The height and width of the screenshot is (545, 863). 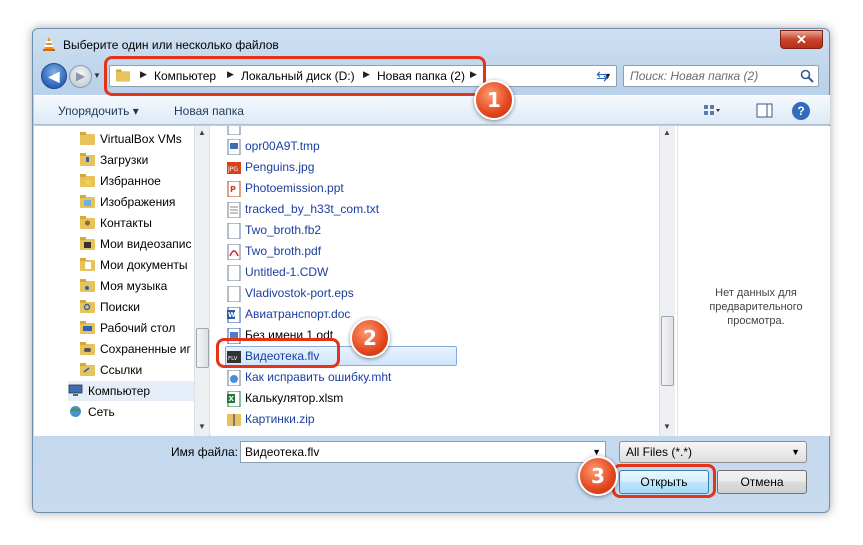 I want to click on tree-item-computer: Компьютер, so click(x=131, y=391).